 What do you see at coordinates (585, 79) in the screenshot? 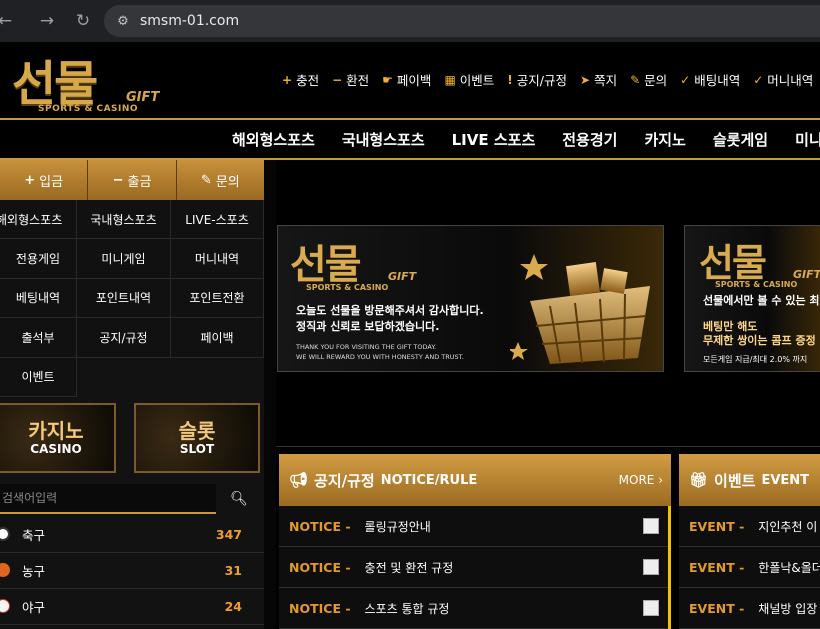
I see `send-icon: ➤` at bounding box center [585, 79].